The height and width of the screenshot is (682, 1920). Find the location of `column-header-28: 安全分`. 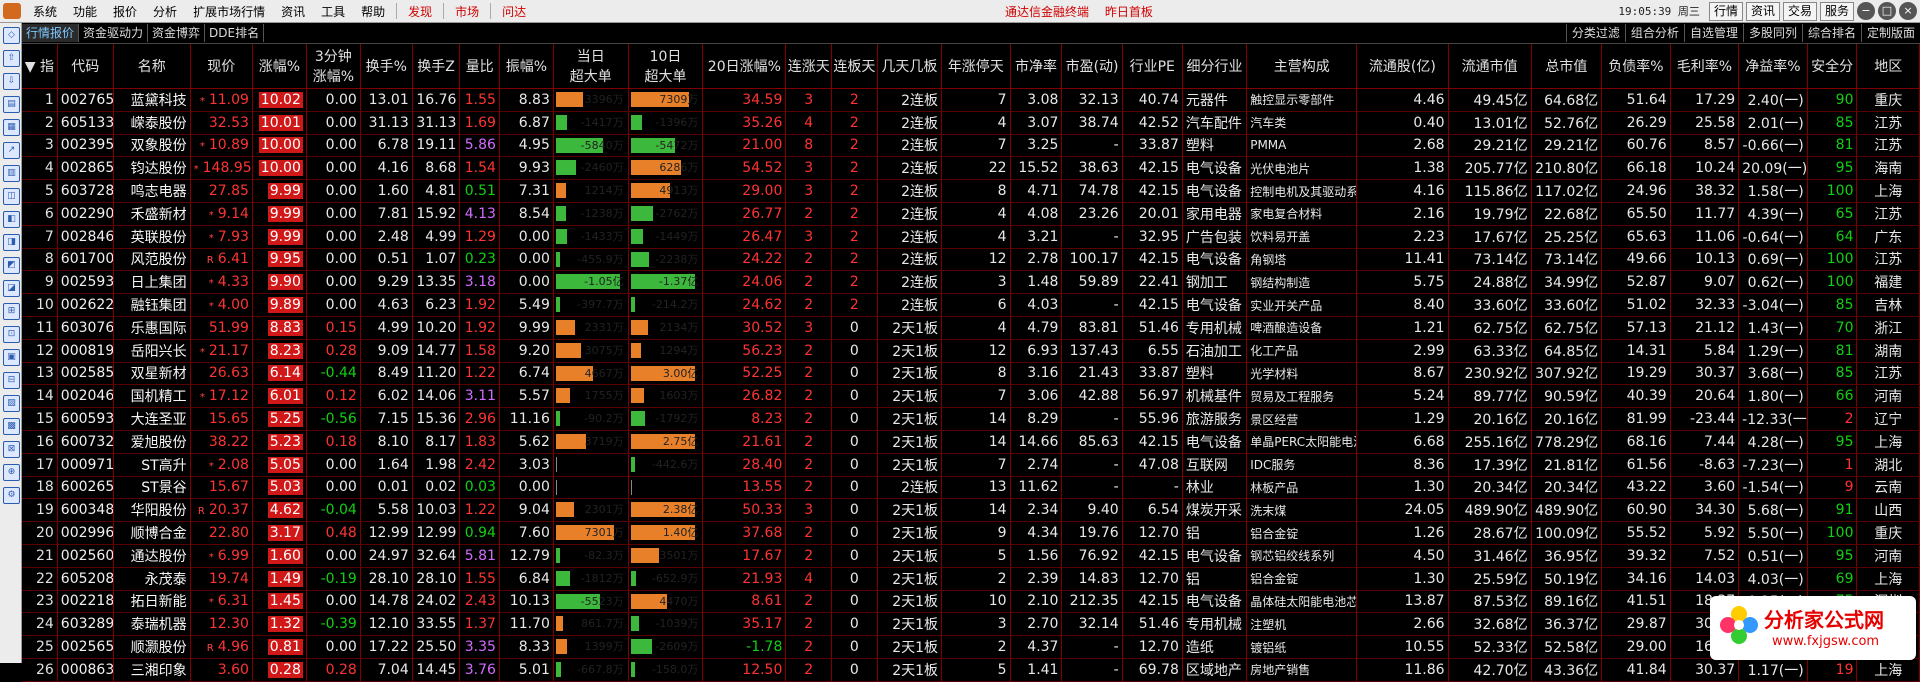

column-header-28: 安全分 is located at coordinates (1832, 66).